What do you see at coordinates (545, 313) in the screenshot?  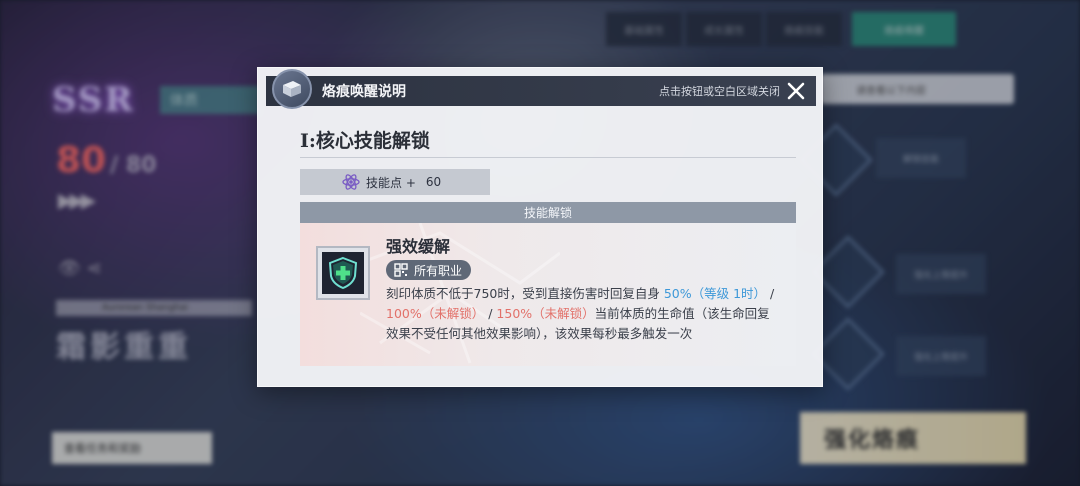 I see `desc-level3-value: 150%（未解锁）` at bounding box center [545, 313].